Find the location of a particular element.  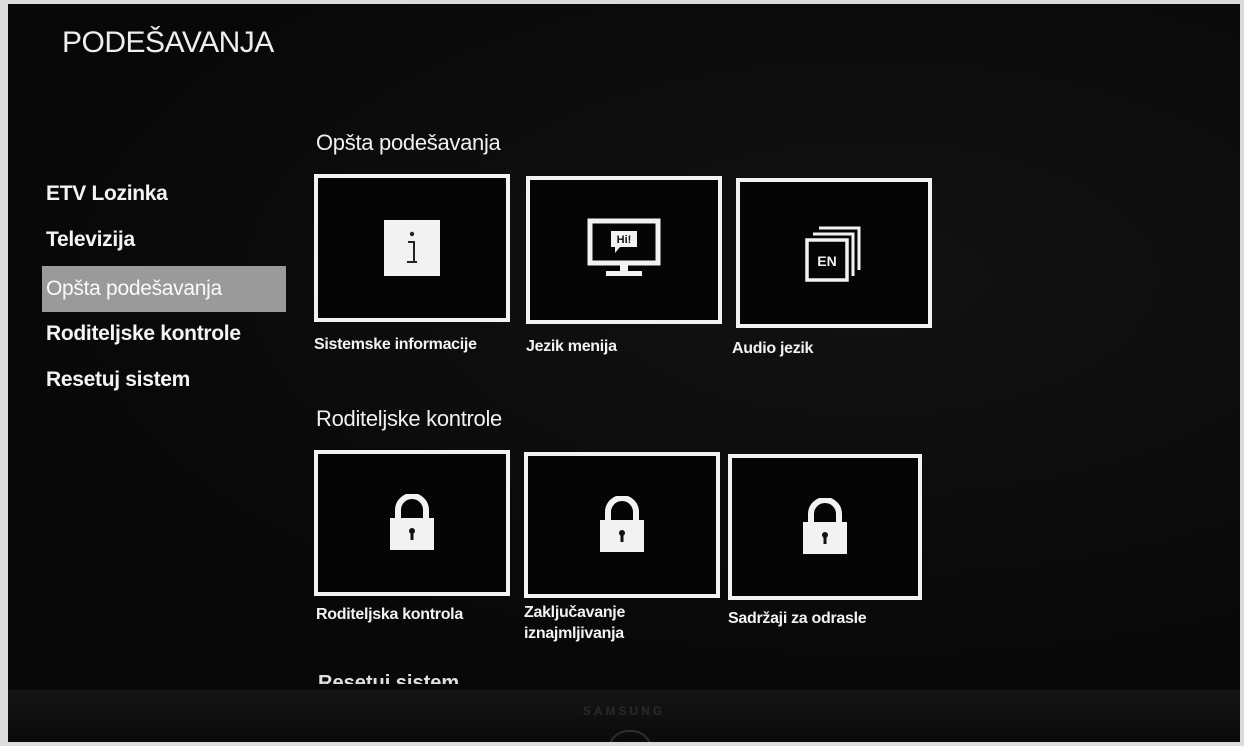

tile-label-audio-language: Audio jezik is located at coordinates (773, 348).